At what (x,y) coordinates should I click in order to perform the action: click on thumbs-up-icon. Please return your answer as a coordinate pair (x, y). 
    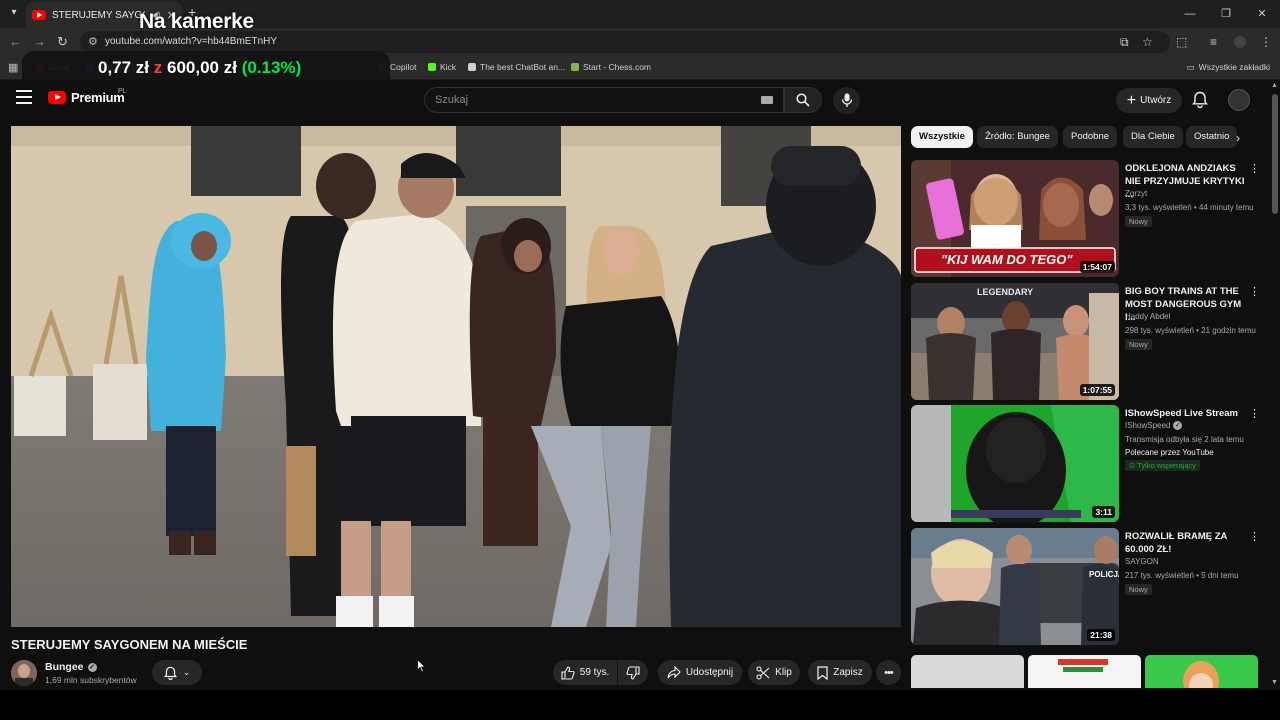
    Looking at the image, I should click on (568, 672).